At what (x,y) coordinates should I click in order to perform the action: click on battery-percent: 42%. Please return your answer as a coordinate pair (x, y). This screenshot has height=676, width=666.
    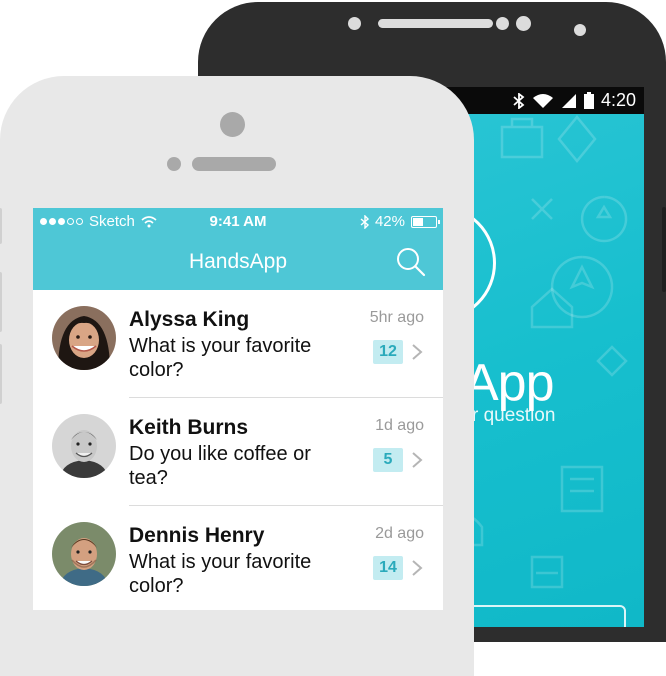
    Looking at the image, I should click on (389, 221).